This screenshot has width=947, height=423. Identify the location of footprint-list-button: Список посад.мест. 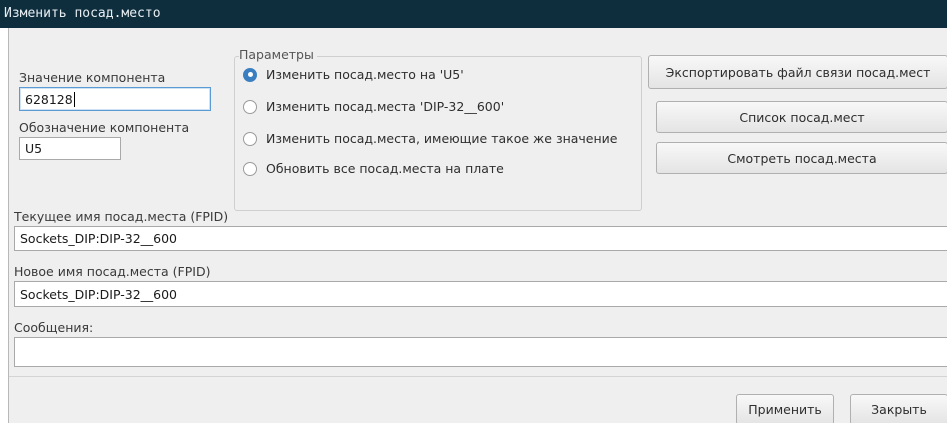
(801, 117).